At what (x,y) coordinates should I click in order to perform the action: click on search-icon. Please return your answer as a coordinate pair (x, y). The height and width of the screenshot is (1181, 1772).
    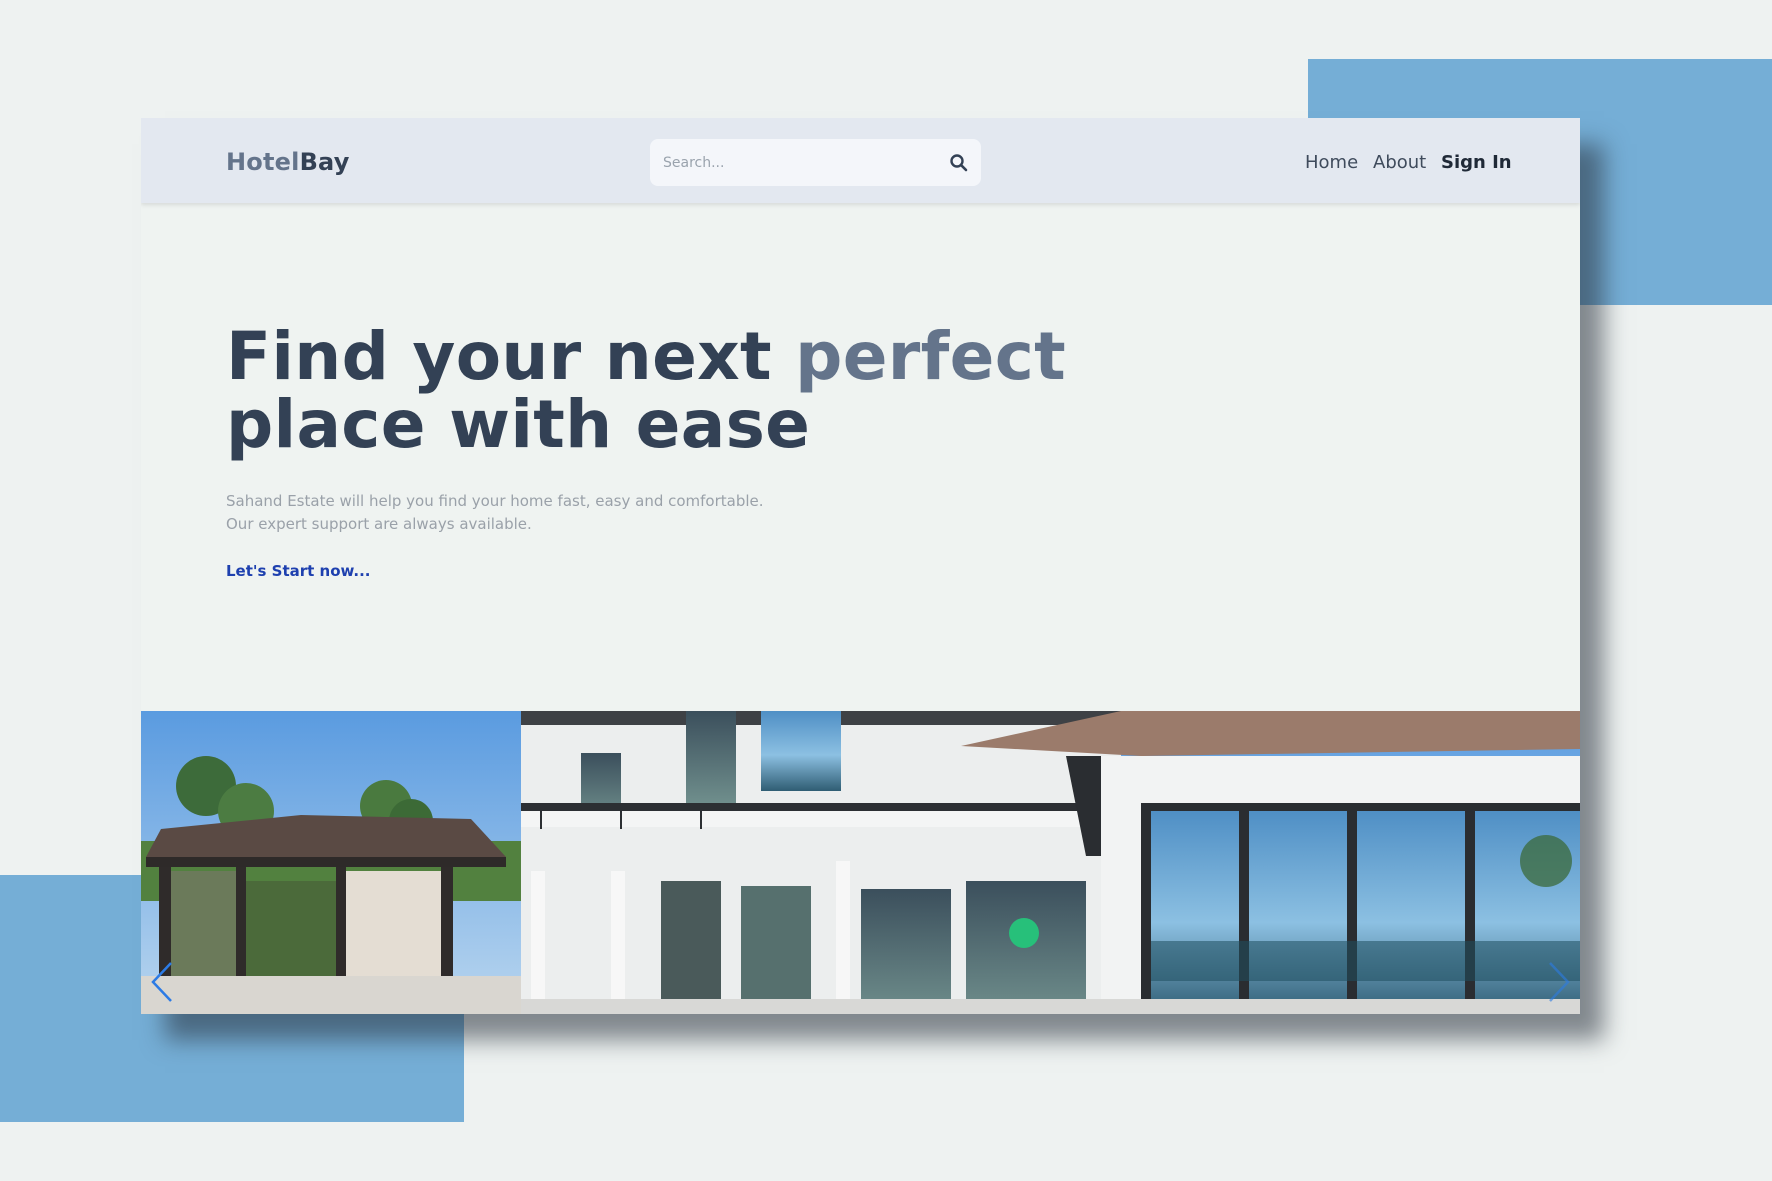
    Looking at the image, I should click on (959, 163).